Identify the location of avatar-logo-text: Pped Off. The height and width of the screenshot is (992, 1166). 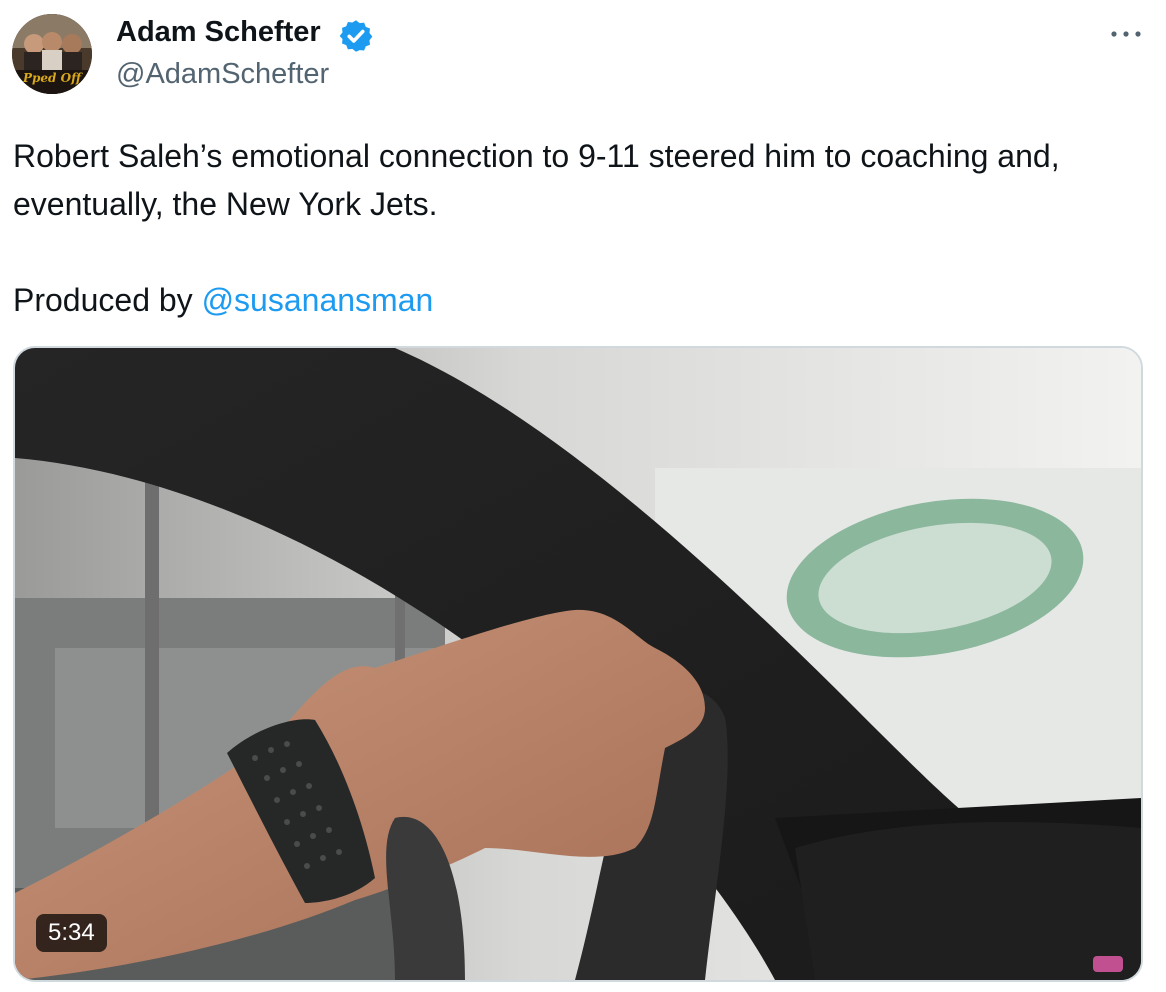
(52, 78).